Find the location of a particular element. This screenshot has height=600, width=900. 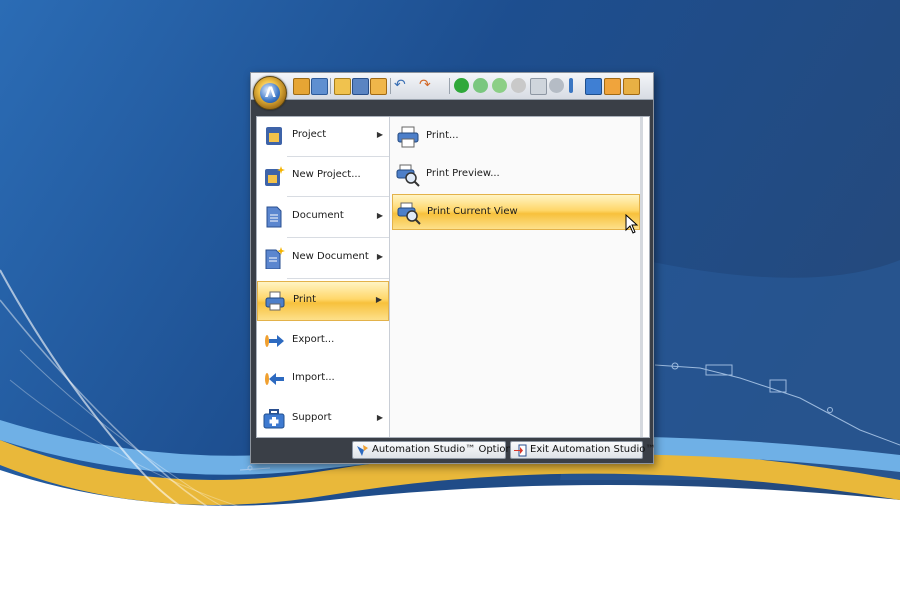

pause-icon is located at coordinates (499, 85).